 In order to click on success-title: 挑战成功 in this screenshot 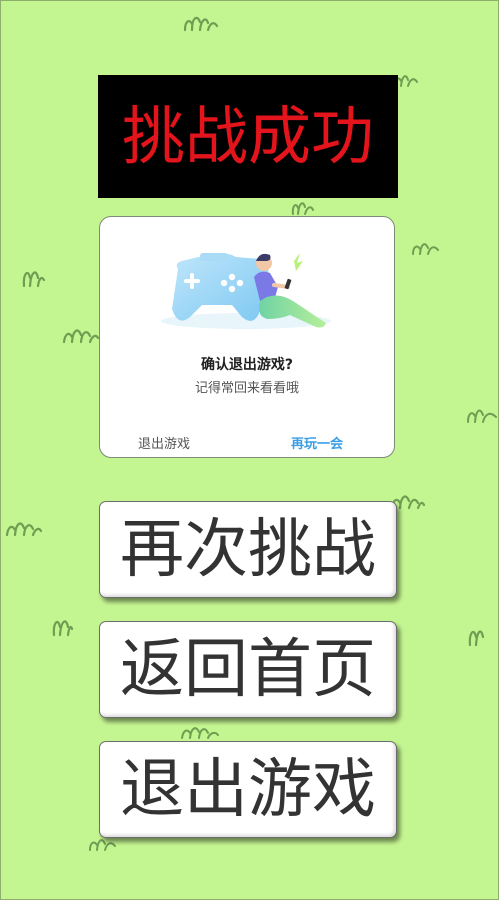, I will do `click(248, 136)`.